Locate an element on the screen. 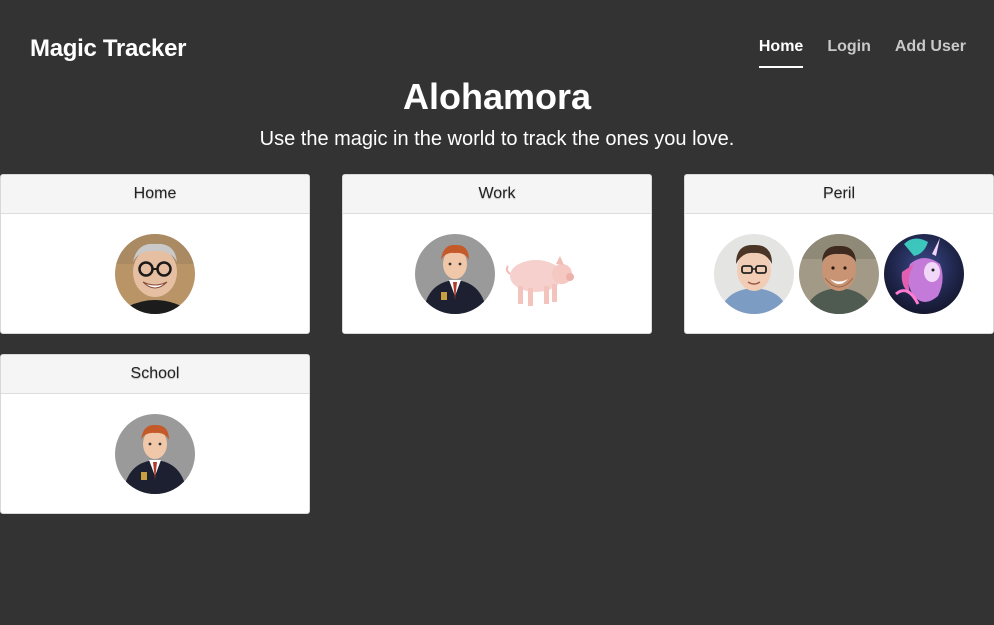  location-card-peril: Peril is located at coordinates (839, 254).